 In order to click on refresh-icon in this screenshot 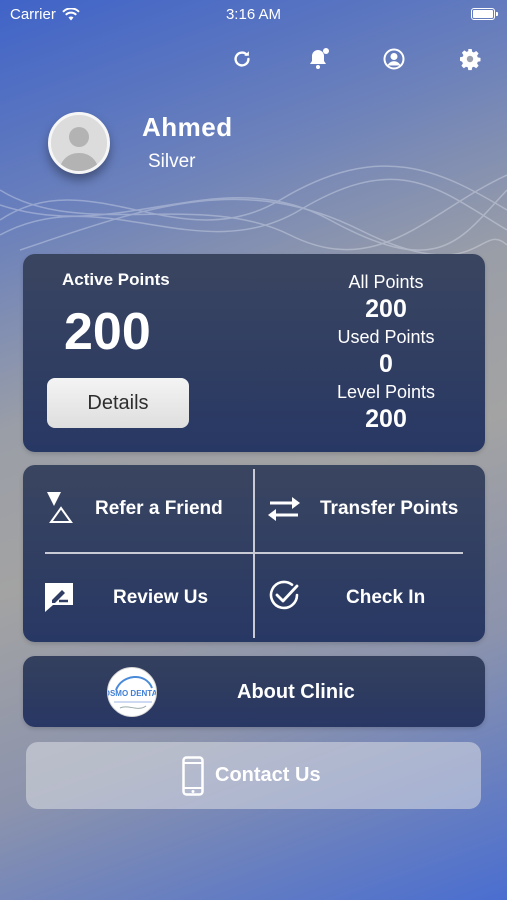, I will do `click(242, 59)`.